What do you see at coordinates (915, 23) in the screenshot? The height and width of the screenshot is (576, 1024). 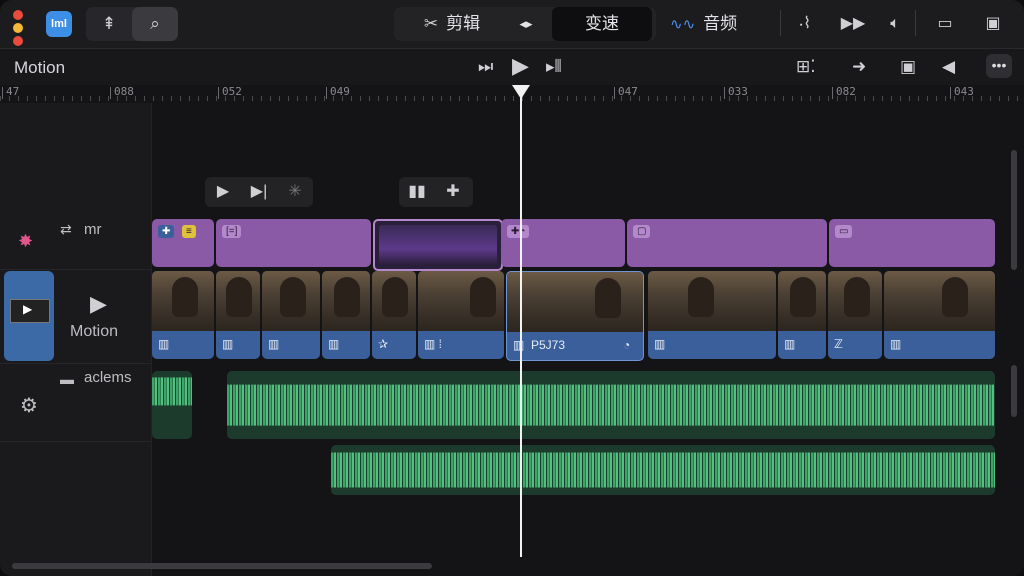 I see `toolbar-divider` at bounding box center [915, 23].